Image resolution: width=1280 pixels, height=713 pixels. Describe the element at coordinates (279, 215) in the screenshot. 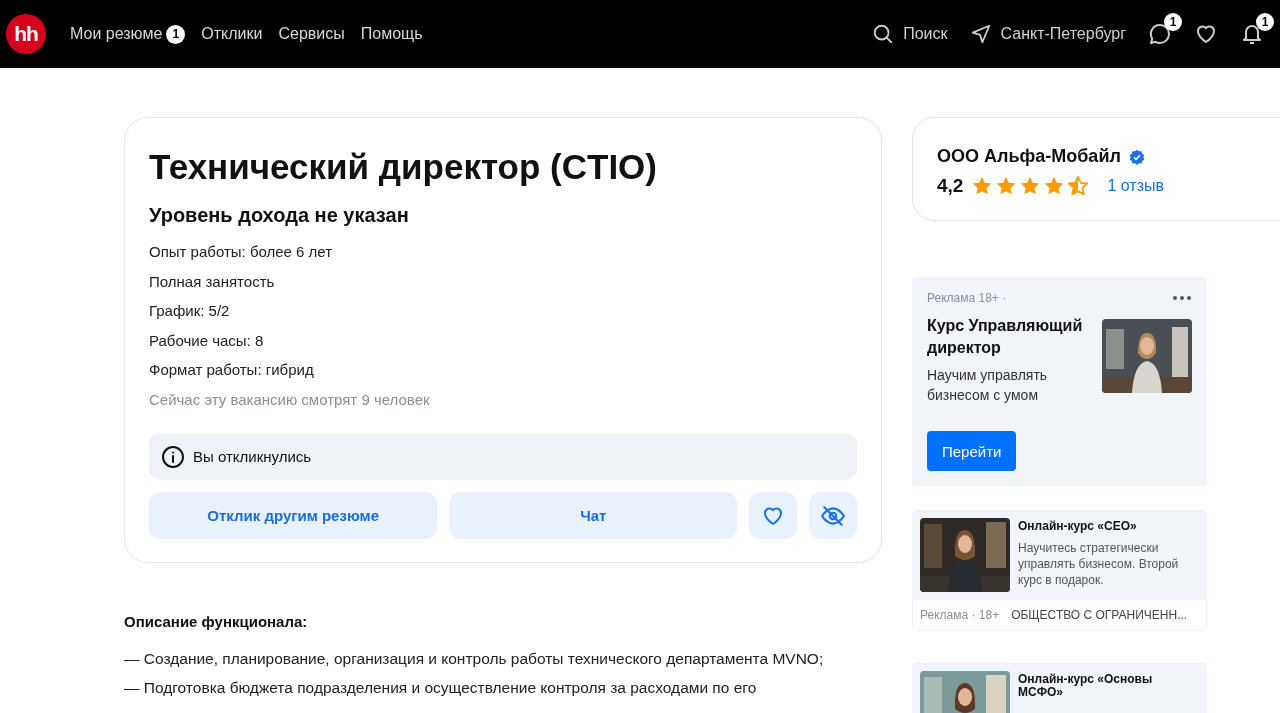

I see `salary-text: Уровень дохода не указан` at that location.